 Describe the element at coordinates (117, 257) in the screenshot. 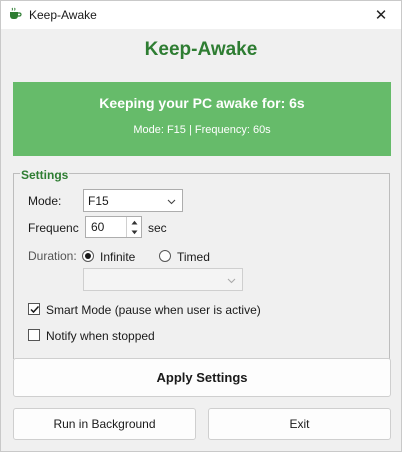

I see `duration-infinite-label: Infinite` at that location.